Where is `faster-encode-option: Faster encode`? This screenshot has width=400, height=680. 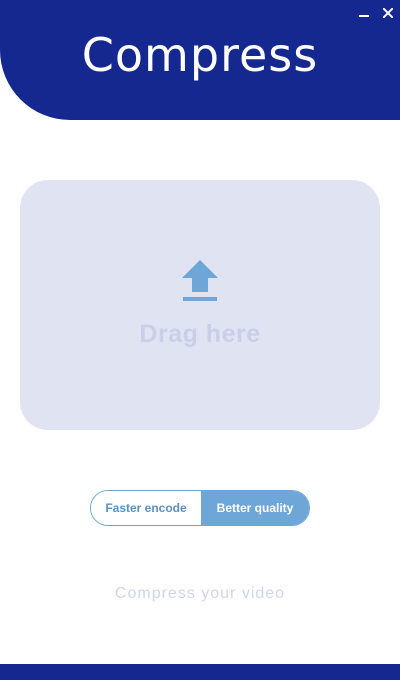 faster-encode-option: Faster encode is located at coordinates (146, 508).